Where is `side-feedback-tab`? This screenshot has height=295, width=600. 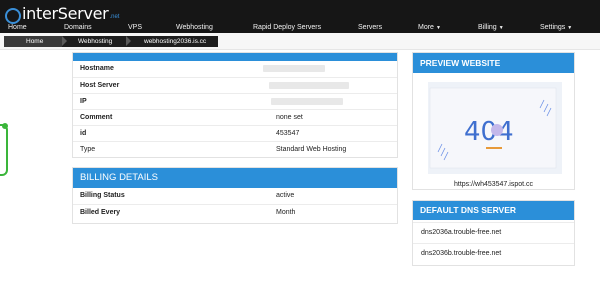 side-feedback-tab is located at coordinates (4, 150).